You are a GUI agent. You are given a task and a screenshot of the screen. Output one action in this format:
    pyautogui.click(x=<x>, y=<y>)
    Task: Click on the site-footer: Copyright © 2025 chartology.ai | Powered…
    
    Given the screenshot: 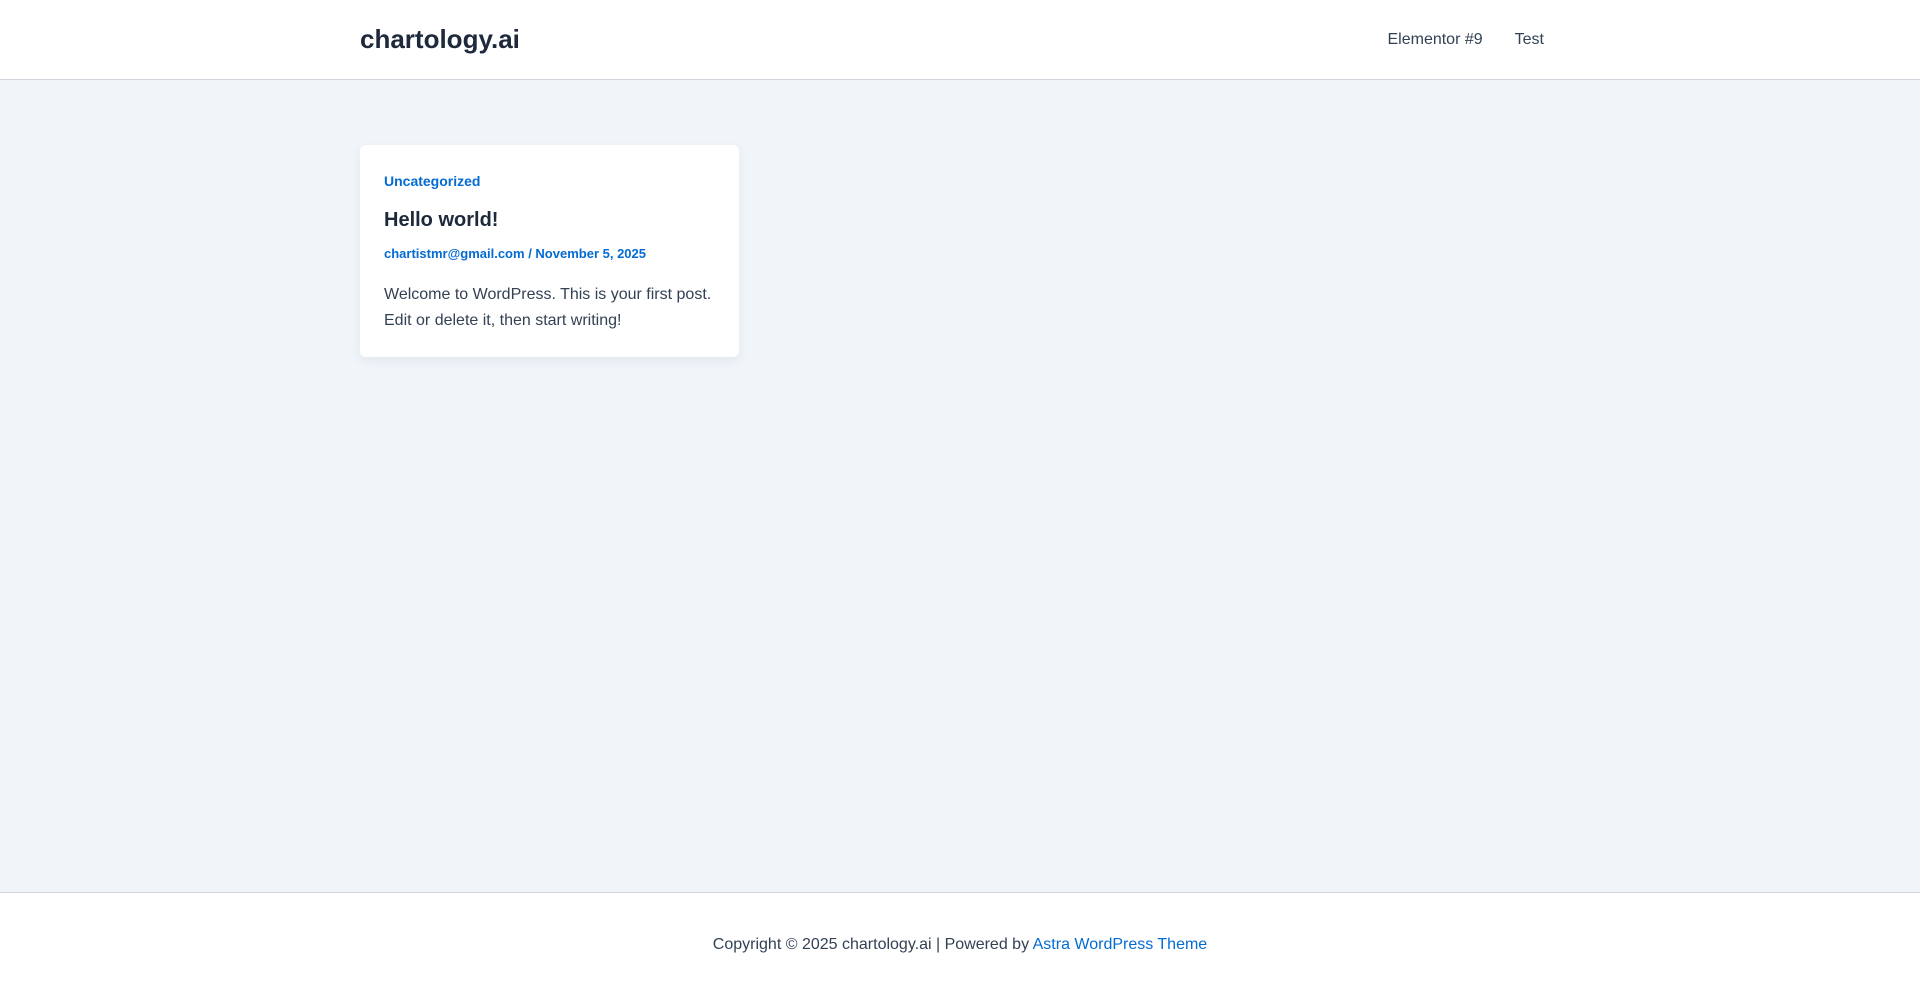 What is the action you would take?
    pyautogui.click(x=960, y=942)
    